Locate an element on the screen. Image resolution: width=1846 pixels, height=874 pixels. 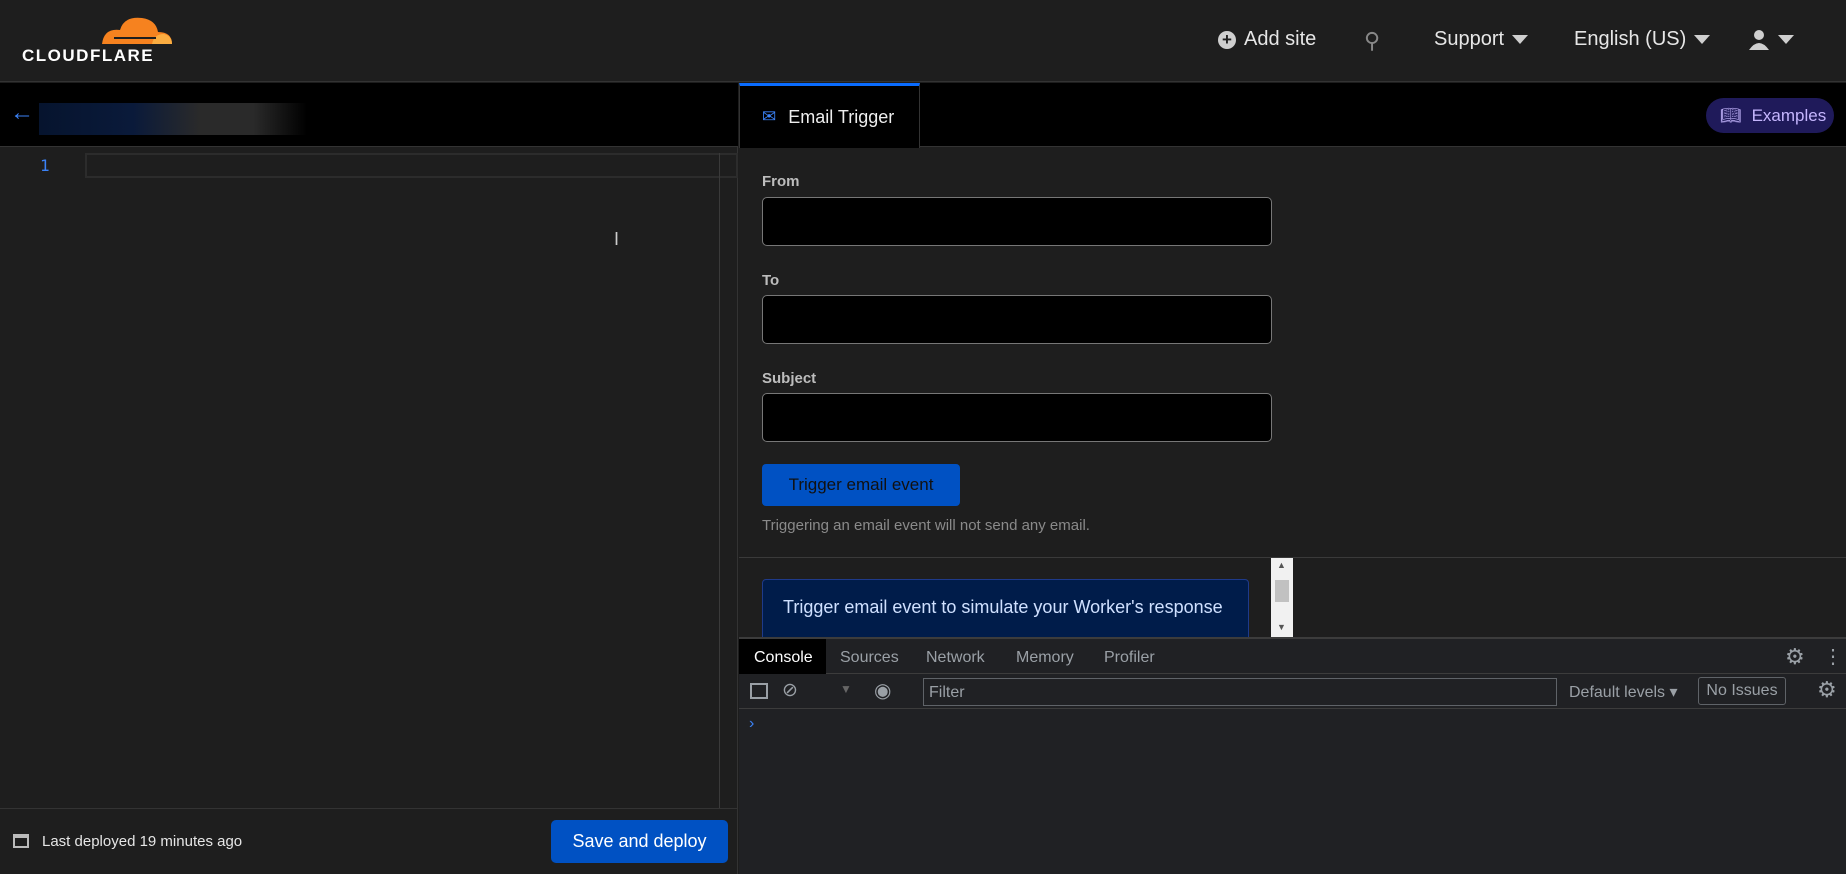
save-and-deploy-button: Save and deploy is located at coordinates (639, 841).